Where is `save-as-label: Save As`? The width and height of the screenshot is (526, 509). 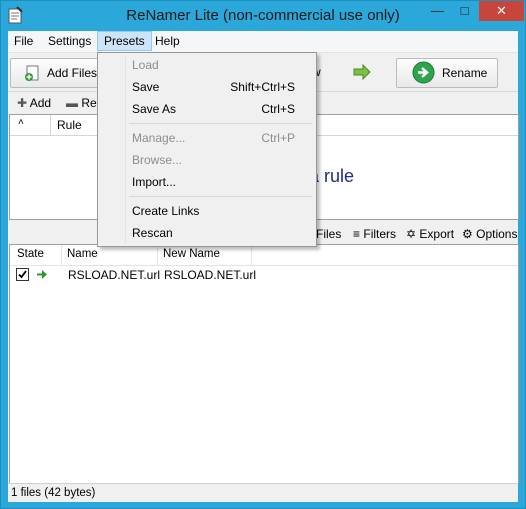 save-as-label: Save As is located at coordinates (154, 109).